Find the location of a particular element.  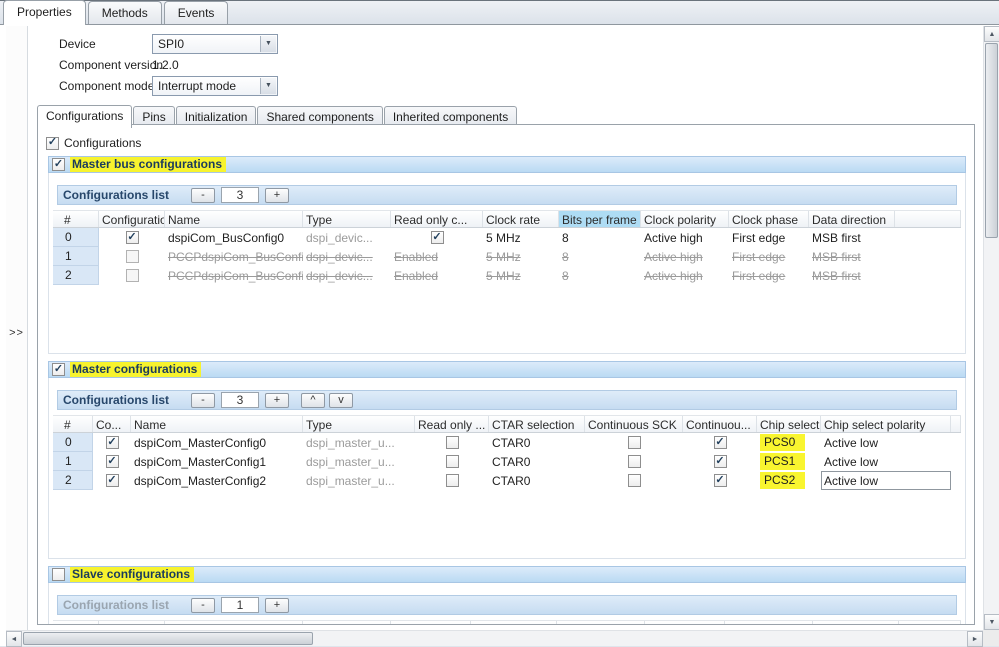

tab-configurations: Configurations is located at coordinates (85, 116).